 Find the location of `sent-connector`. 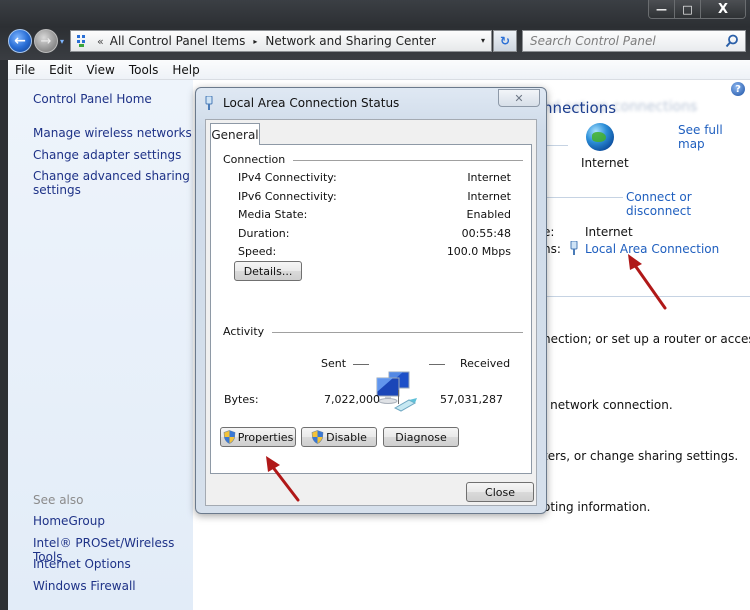

sent-connector is located at coordinates (361, 364).